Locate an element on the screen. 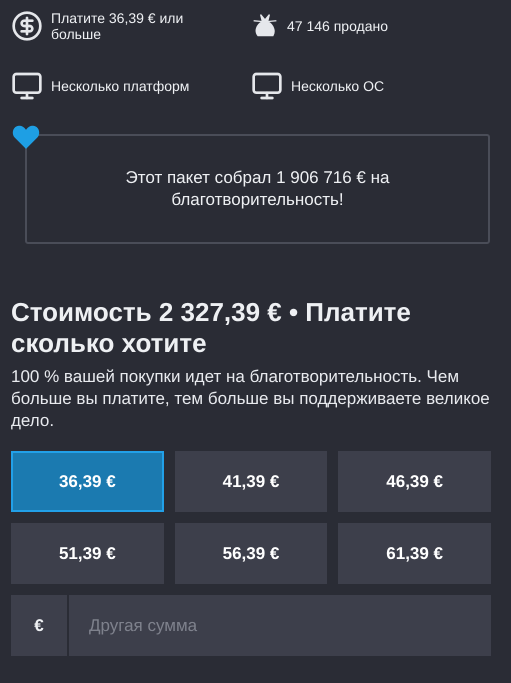  amount-field: Другая сумма is located at coordinates (280, 625).